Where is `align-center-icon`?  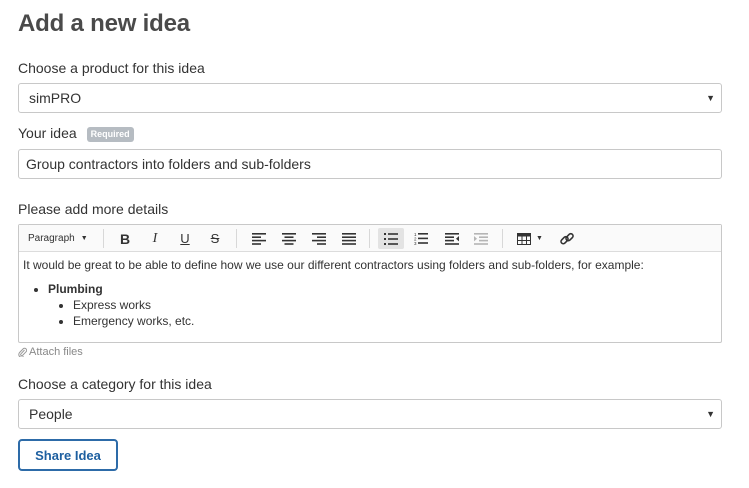
align-center-icon is located at coordinates (289, 238).